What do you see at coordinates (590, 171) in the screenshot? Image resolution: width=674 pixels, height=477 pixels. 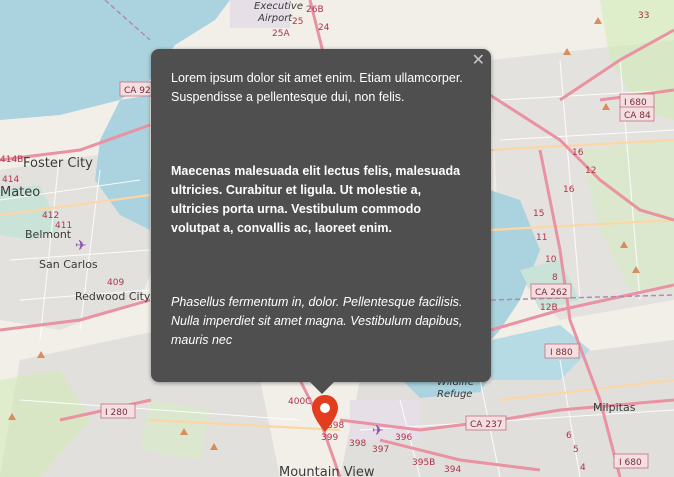 I see `exit-label: 12` at bounding box center [590, 171].